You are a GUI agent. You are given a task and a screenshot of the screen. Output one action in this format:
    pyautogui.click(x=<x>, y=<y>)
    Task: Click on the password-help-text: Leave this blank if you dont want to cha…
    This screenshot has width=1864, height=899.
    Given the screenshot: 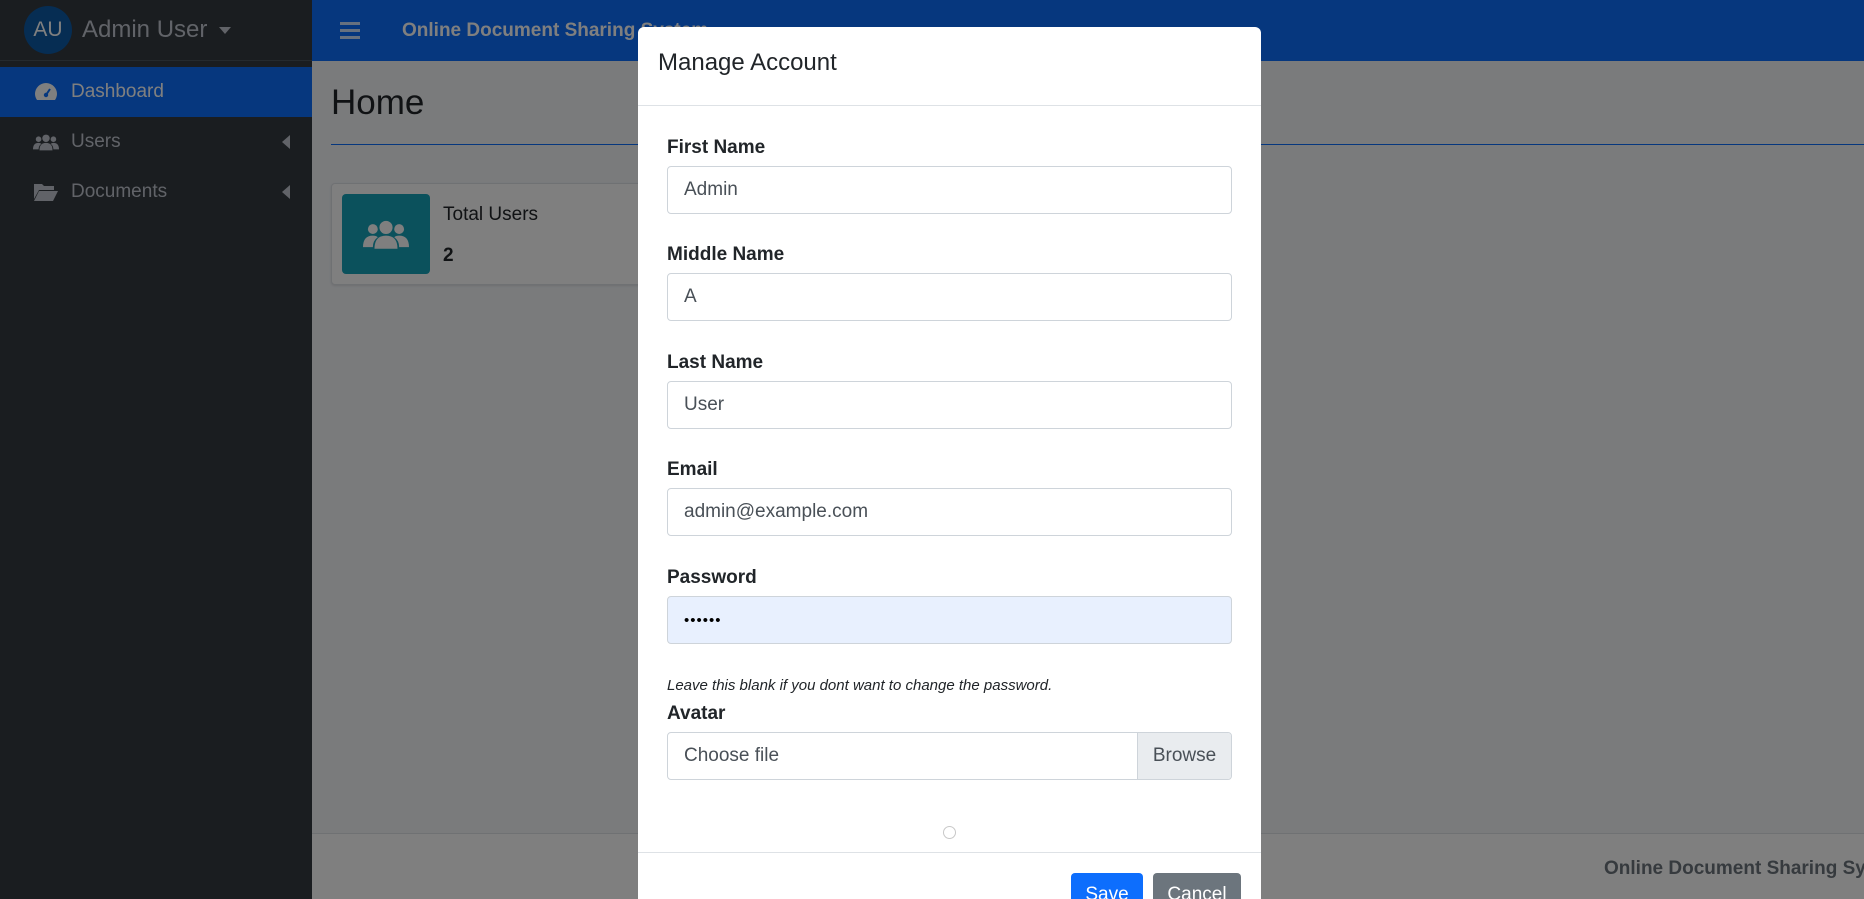 What is the action you would take?
    pyautogui.click(x=860, y=685)
    